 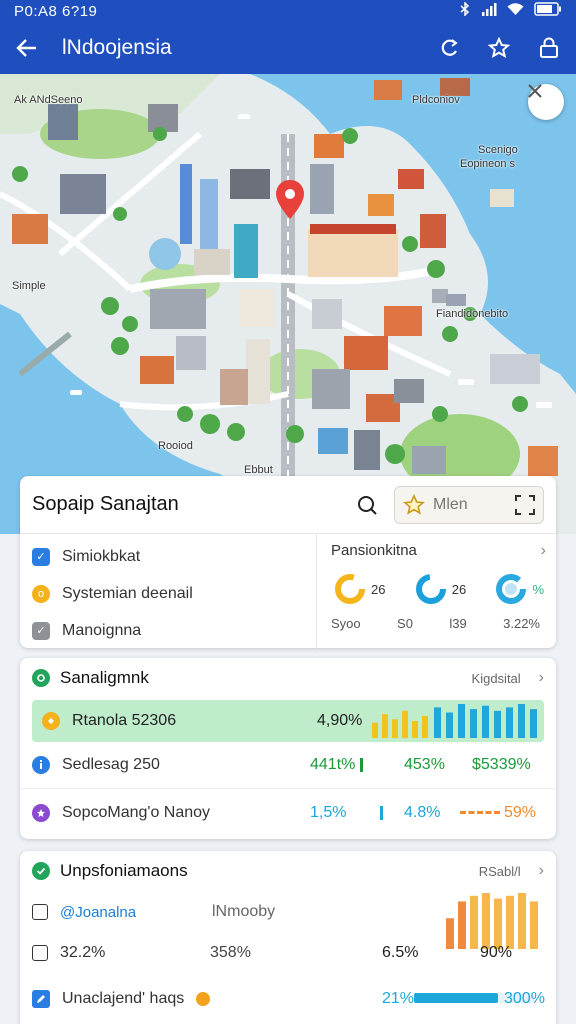 I want to click on refresh-icon, so click(x=449, y=48).